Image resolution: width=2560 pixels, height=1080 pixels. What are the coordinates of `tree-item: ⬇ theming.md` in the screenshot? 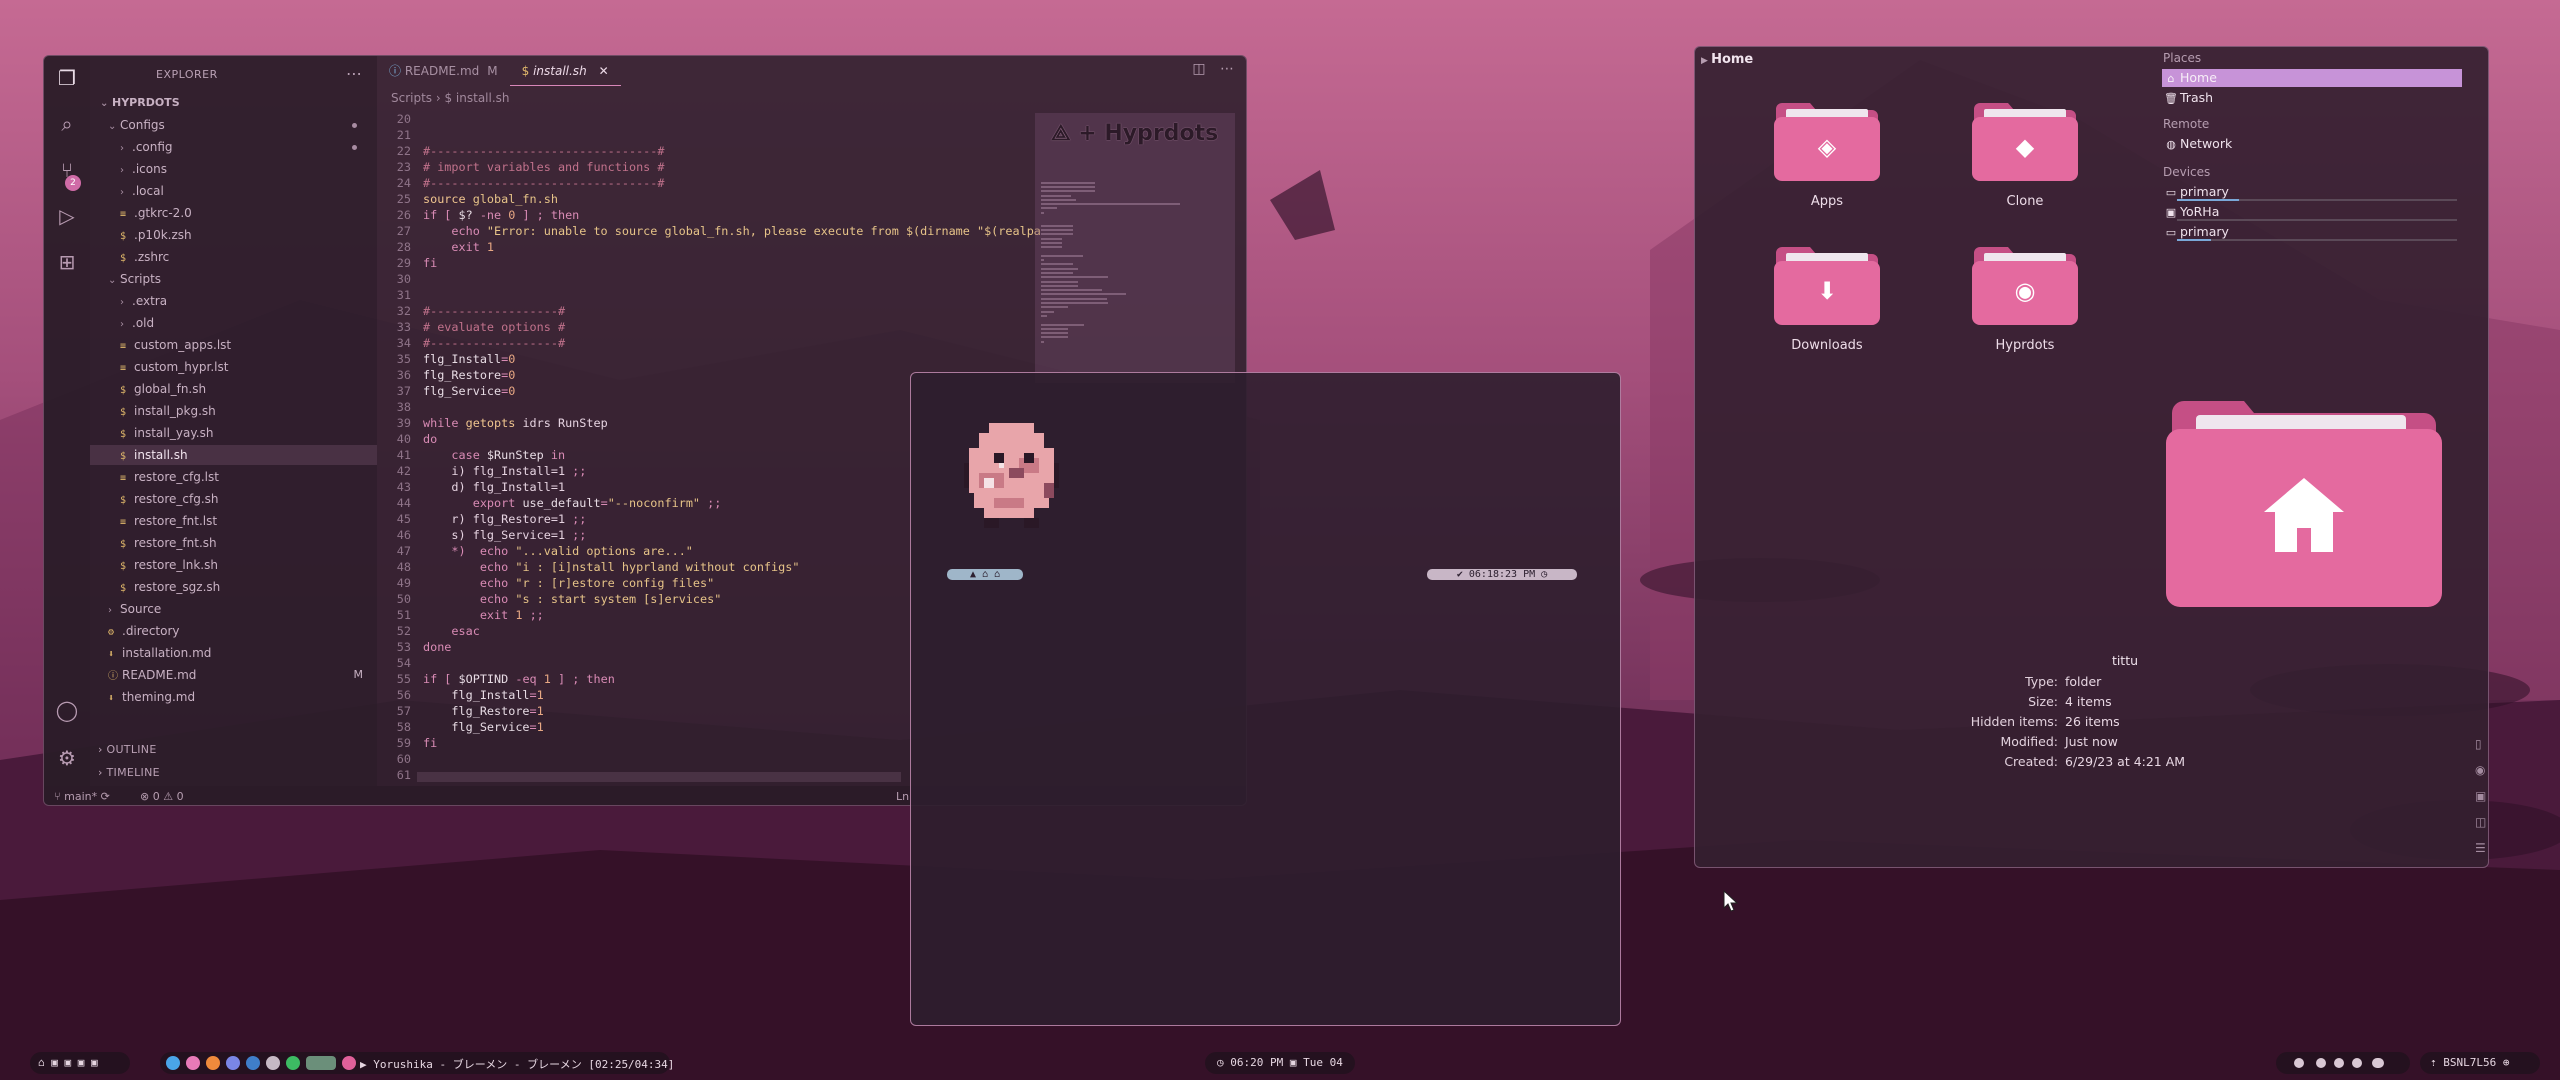 It's located at (233, 697).